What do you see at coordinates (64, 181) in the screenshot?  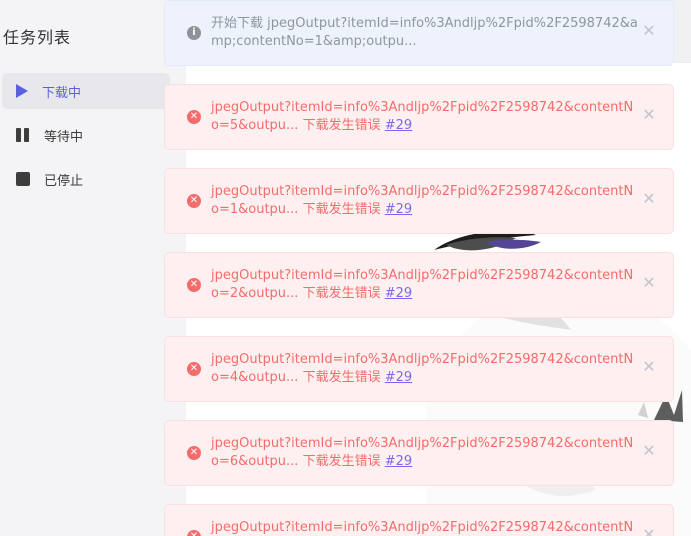 I see `sidebar-item-label: 已停止` at bounding box center [64, 181].